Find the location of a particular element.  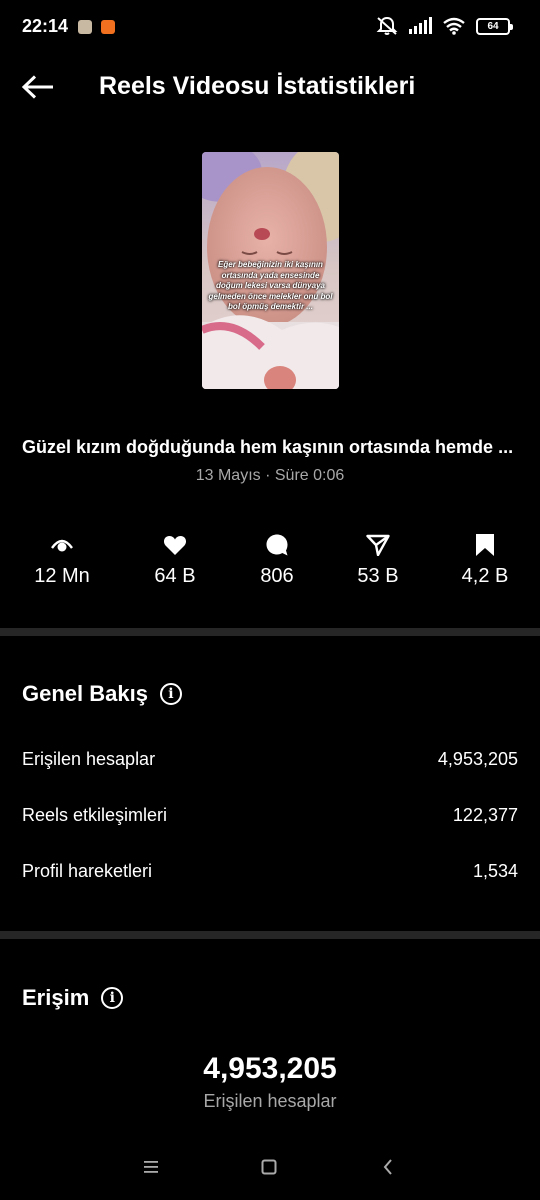

comment-icon is located at coordinates (277, 545).